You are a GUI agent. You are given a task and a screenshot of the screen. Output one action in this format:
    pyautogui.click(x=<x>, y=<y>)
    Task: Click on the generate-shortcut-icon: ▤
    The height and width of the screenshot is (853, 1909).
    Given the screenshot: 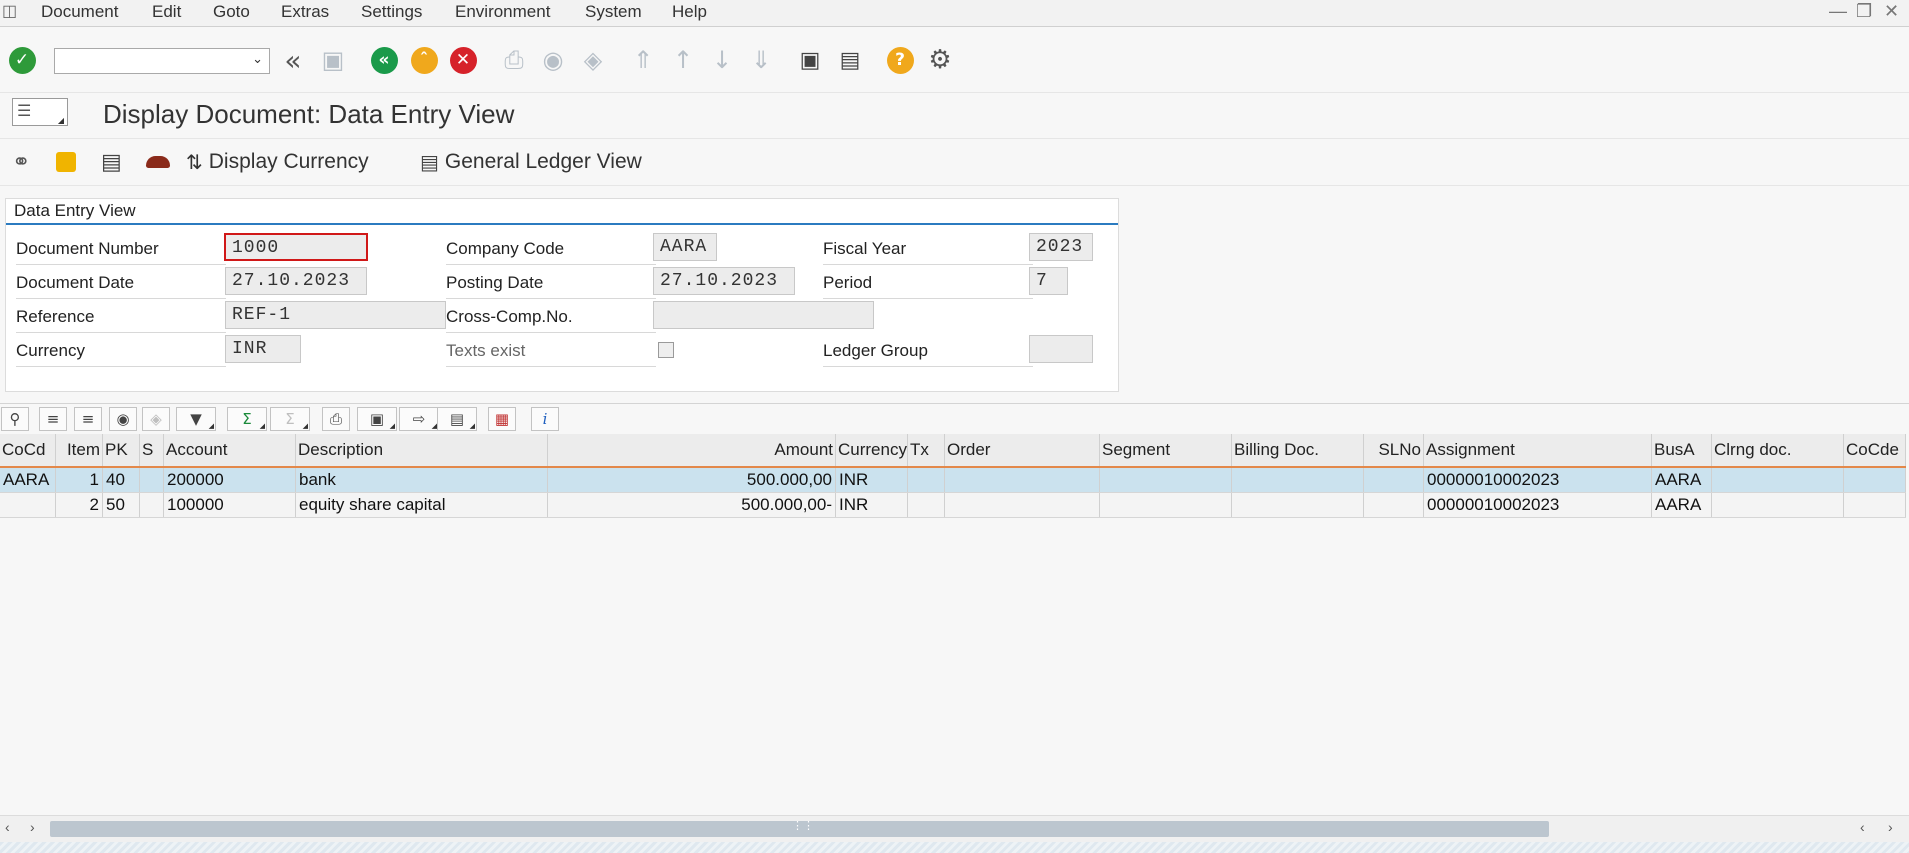 What is the action you would take?
    pyautogui.click(x=850, y=60)
    